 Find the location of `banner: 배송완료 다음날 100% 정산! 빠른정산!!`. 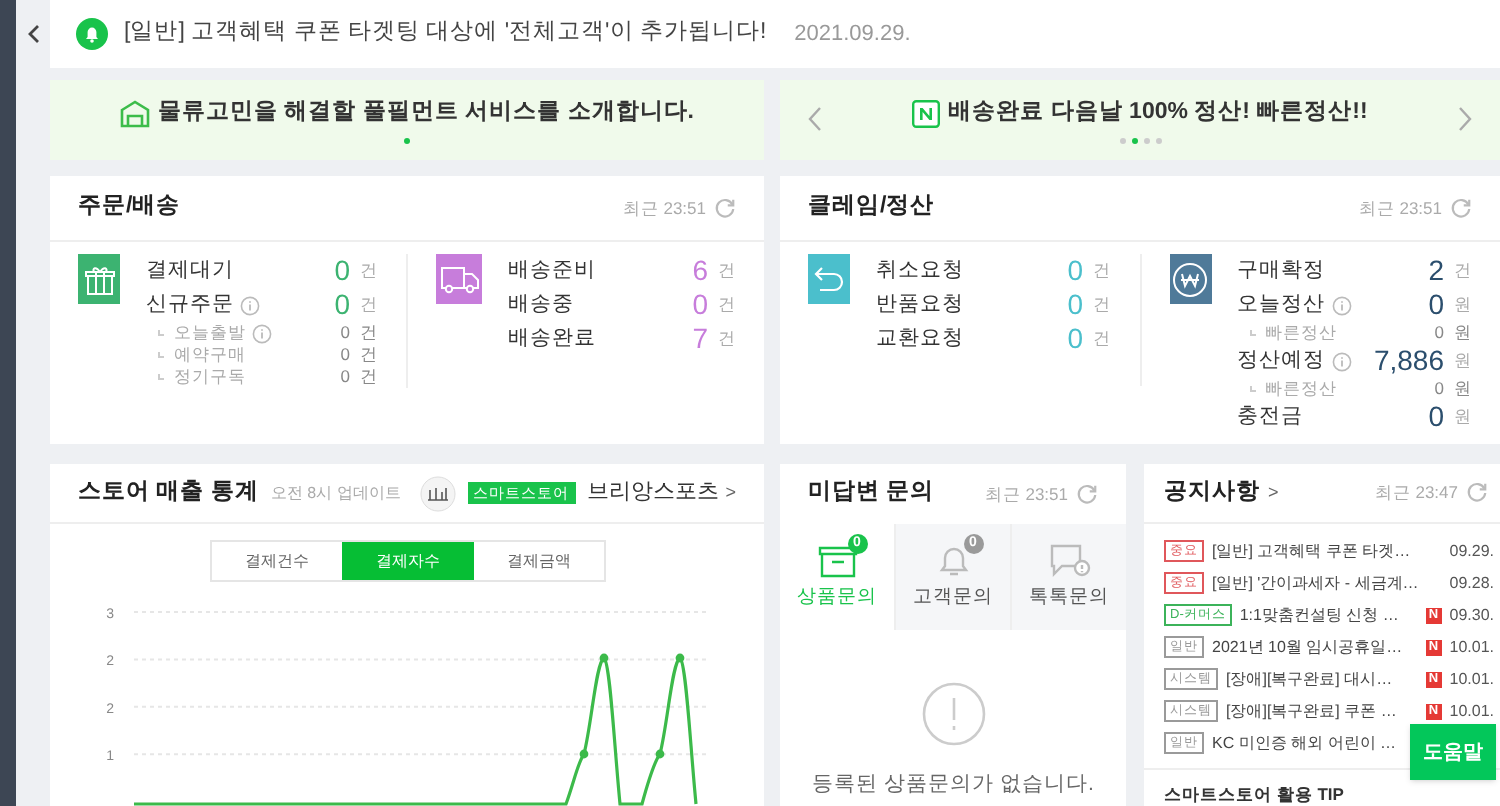

banner: 배송완료 다음날 100% 정산! 빠른정산!! is located at coordinates (1140, 120).